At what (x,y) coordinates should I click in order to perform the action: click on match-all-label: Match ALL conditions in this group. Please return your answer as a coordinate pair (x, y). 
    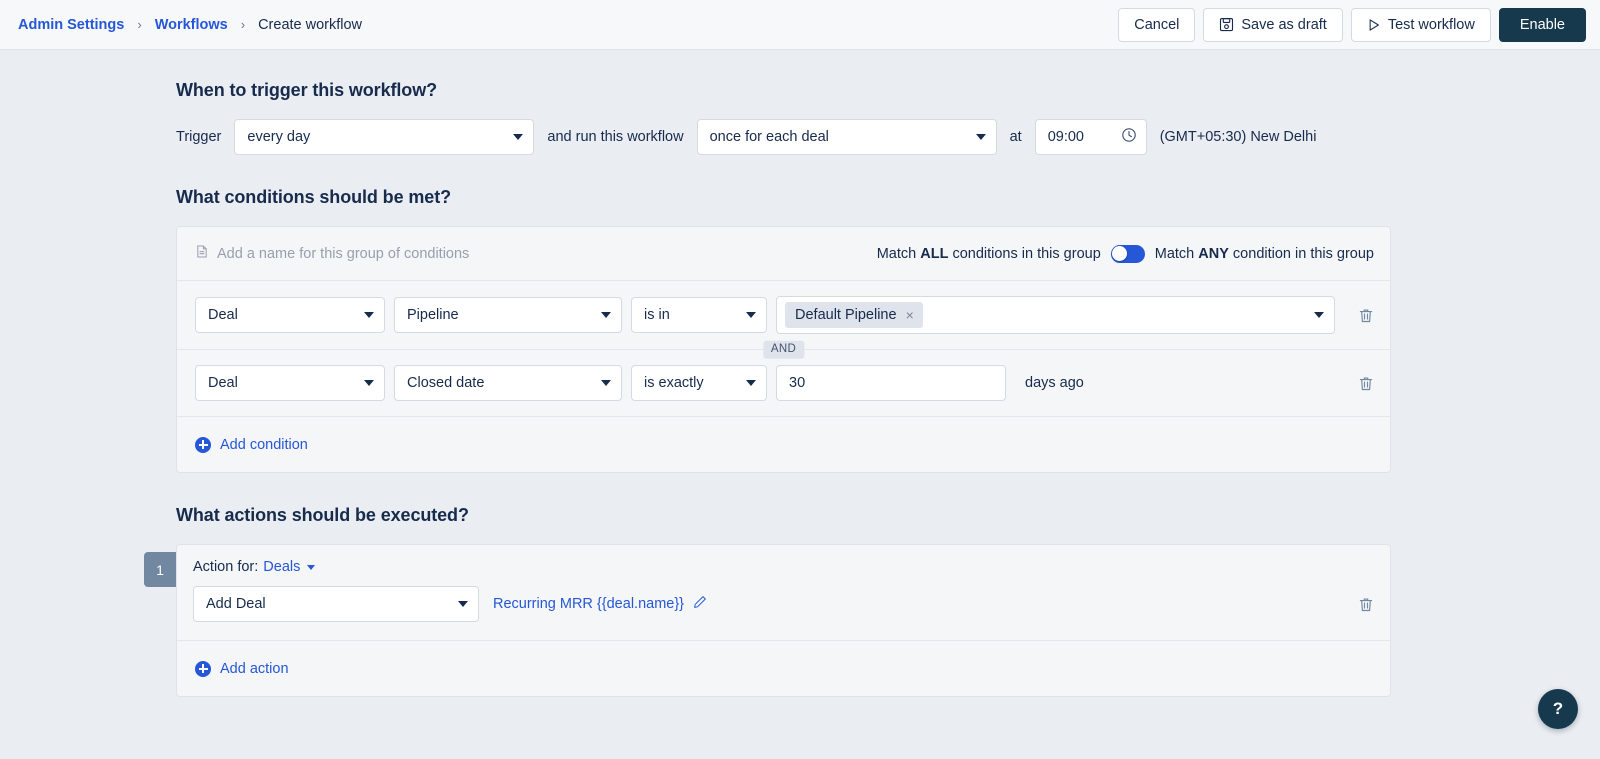
    Looking at the image, I should click on (988, 253).